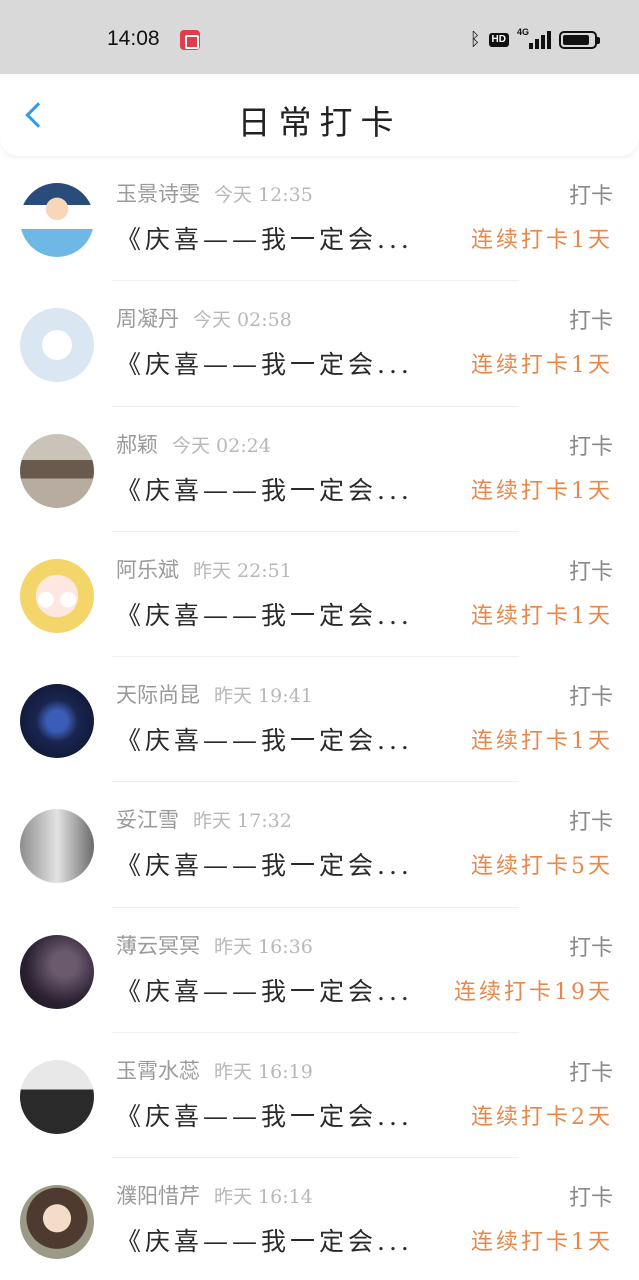 The width and height of the screenshot is (639, 1280). What do you see at coordinates (263, 1197) in the screenshot?
I see `checkin-time: 昨天 16:14` at bounding box center [263, 1197].